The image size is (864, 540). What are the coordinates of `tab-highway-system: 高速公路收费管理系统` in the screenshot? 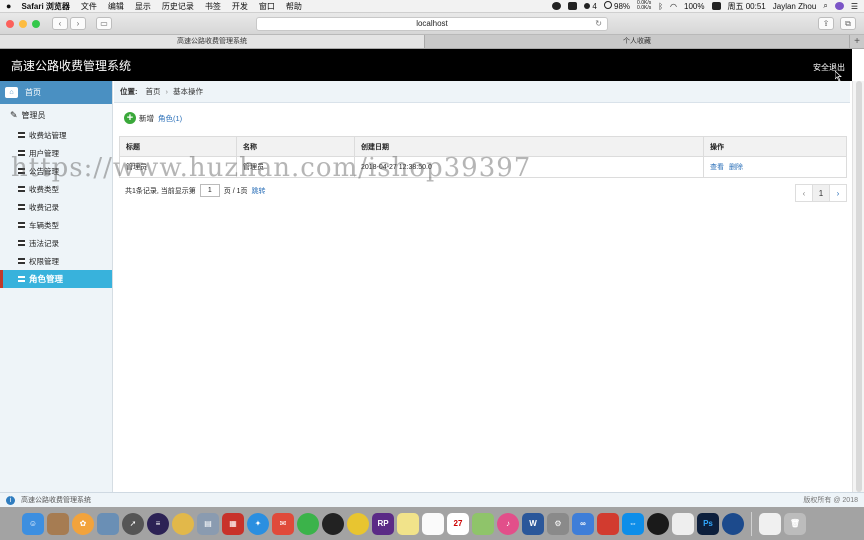 It's located at (212, 41).